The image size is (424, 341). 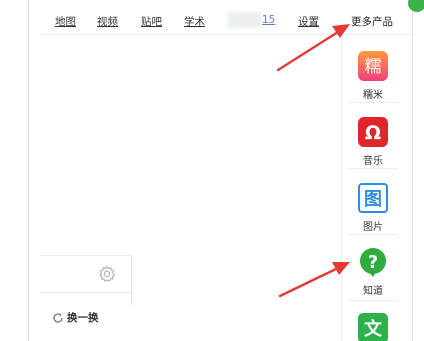 I want to click on nav-xueshu-link: 学术, so click(x=194, y=22).